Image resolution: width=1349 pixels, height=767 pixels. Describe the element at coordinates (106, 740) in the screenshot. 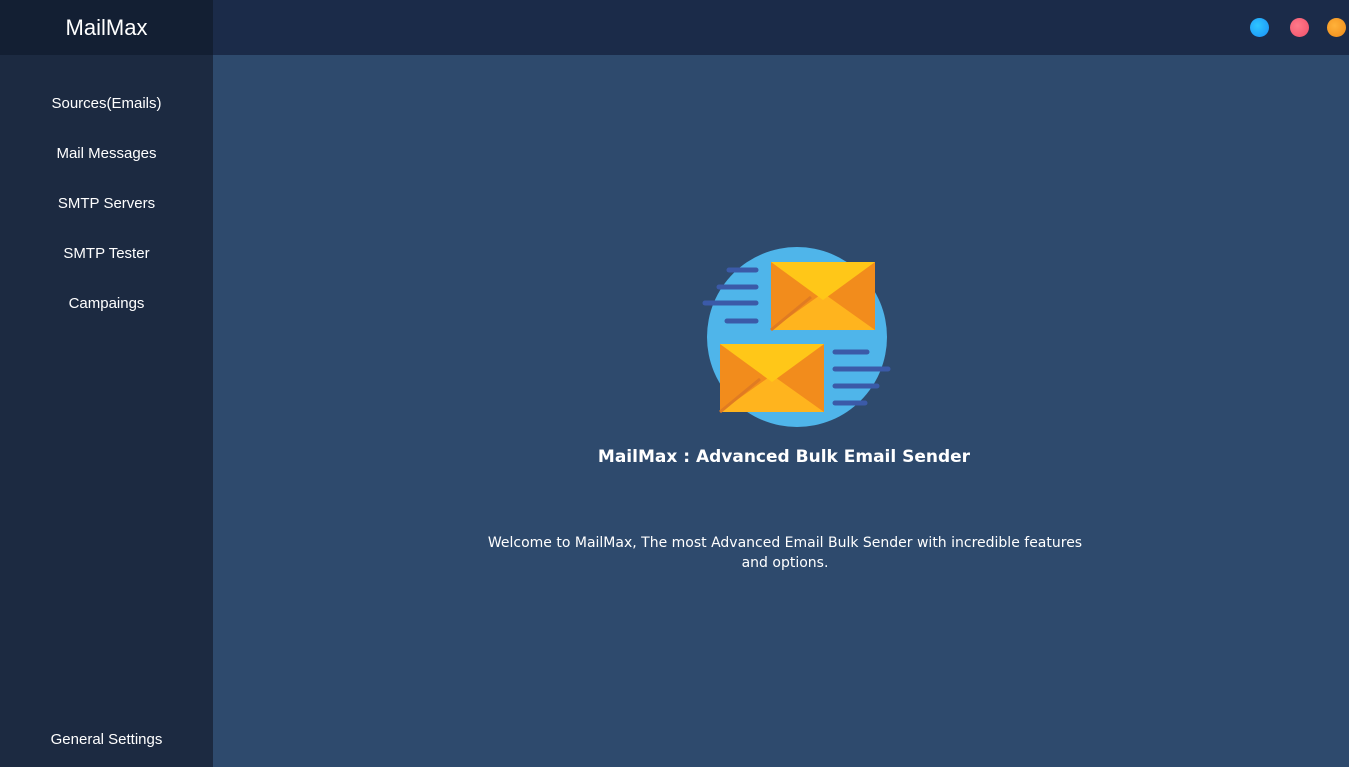

I see `sidebar-item-general-settings: General Settings` at that location.